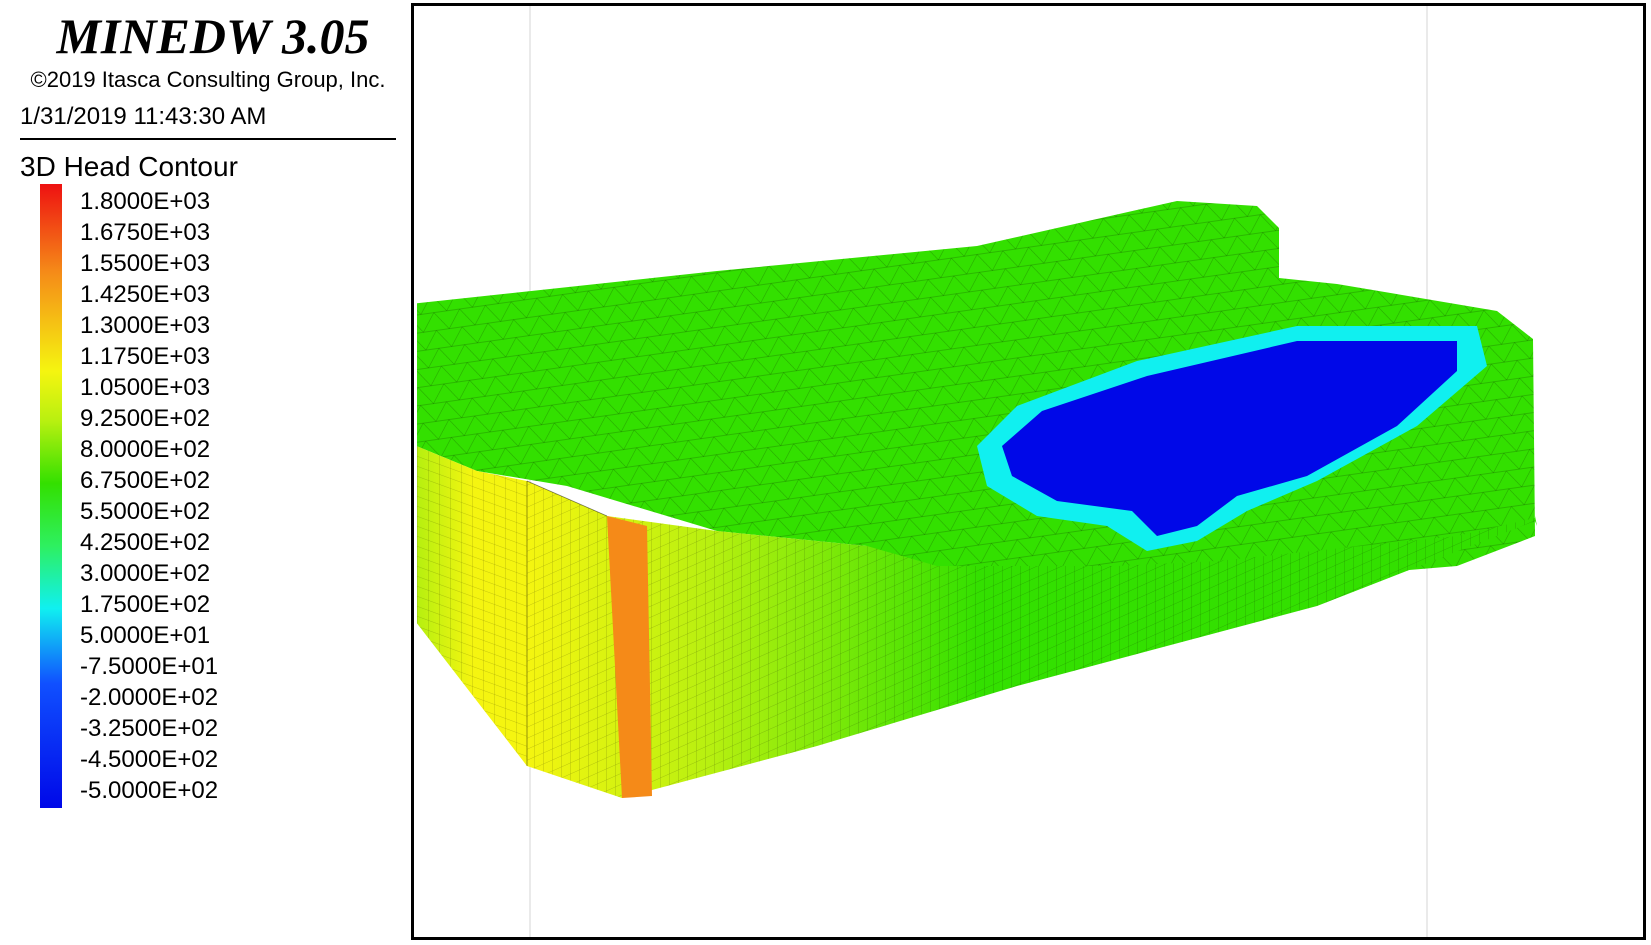 Image resolution: width=1651 pixels, height=945 pixels. What do you see at coordinates (145, 480) in the screenshot?
I see `legend-label: 6.7500E+02` at bounding box center [145, 480].